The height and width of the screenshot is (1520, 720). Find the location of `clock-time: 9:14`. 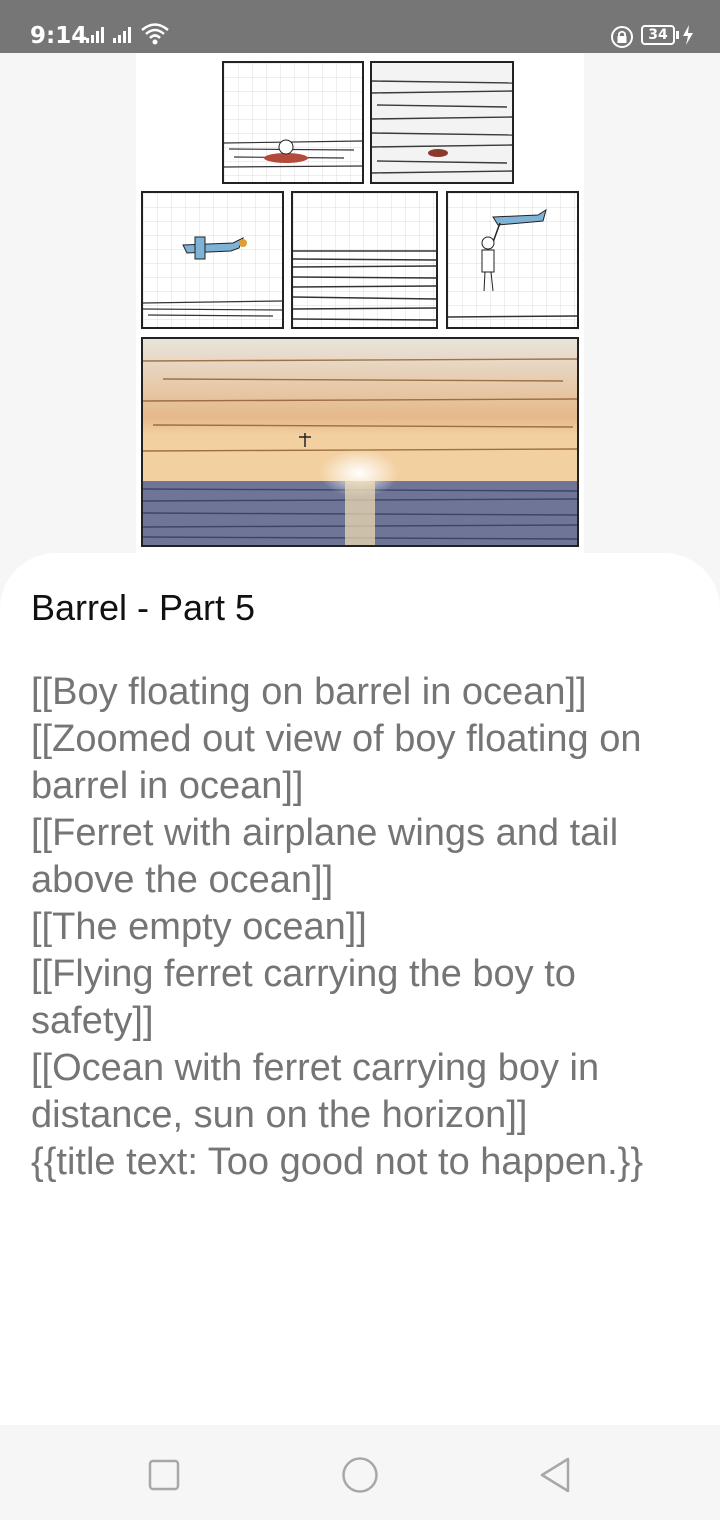

clock-time: 9:14 is located at coordinates (59, 36).